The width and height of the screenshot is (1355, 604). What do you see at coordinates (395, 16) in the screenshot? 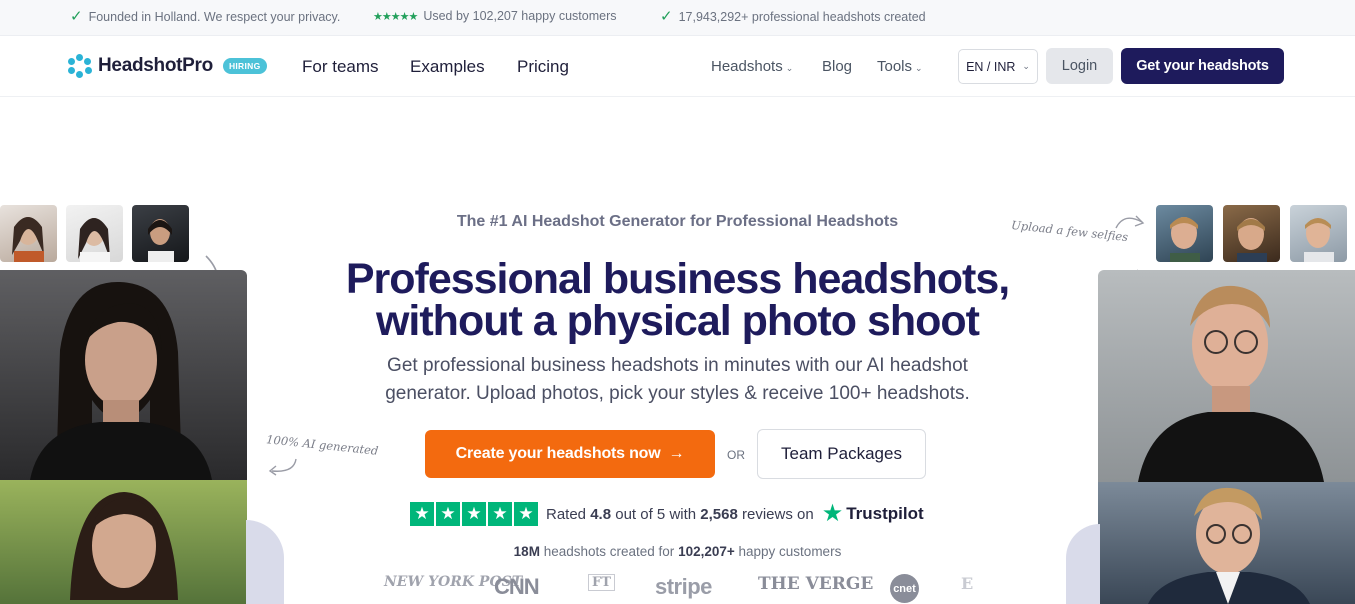
I see `star-icon: ★★★★★` at bounding box center [395, 16].